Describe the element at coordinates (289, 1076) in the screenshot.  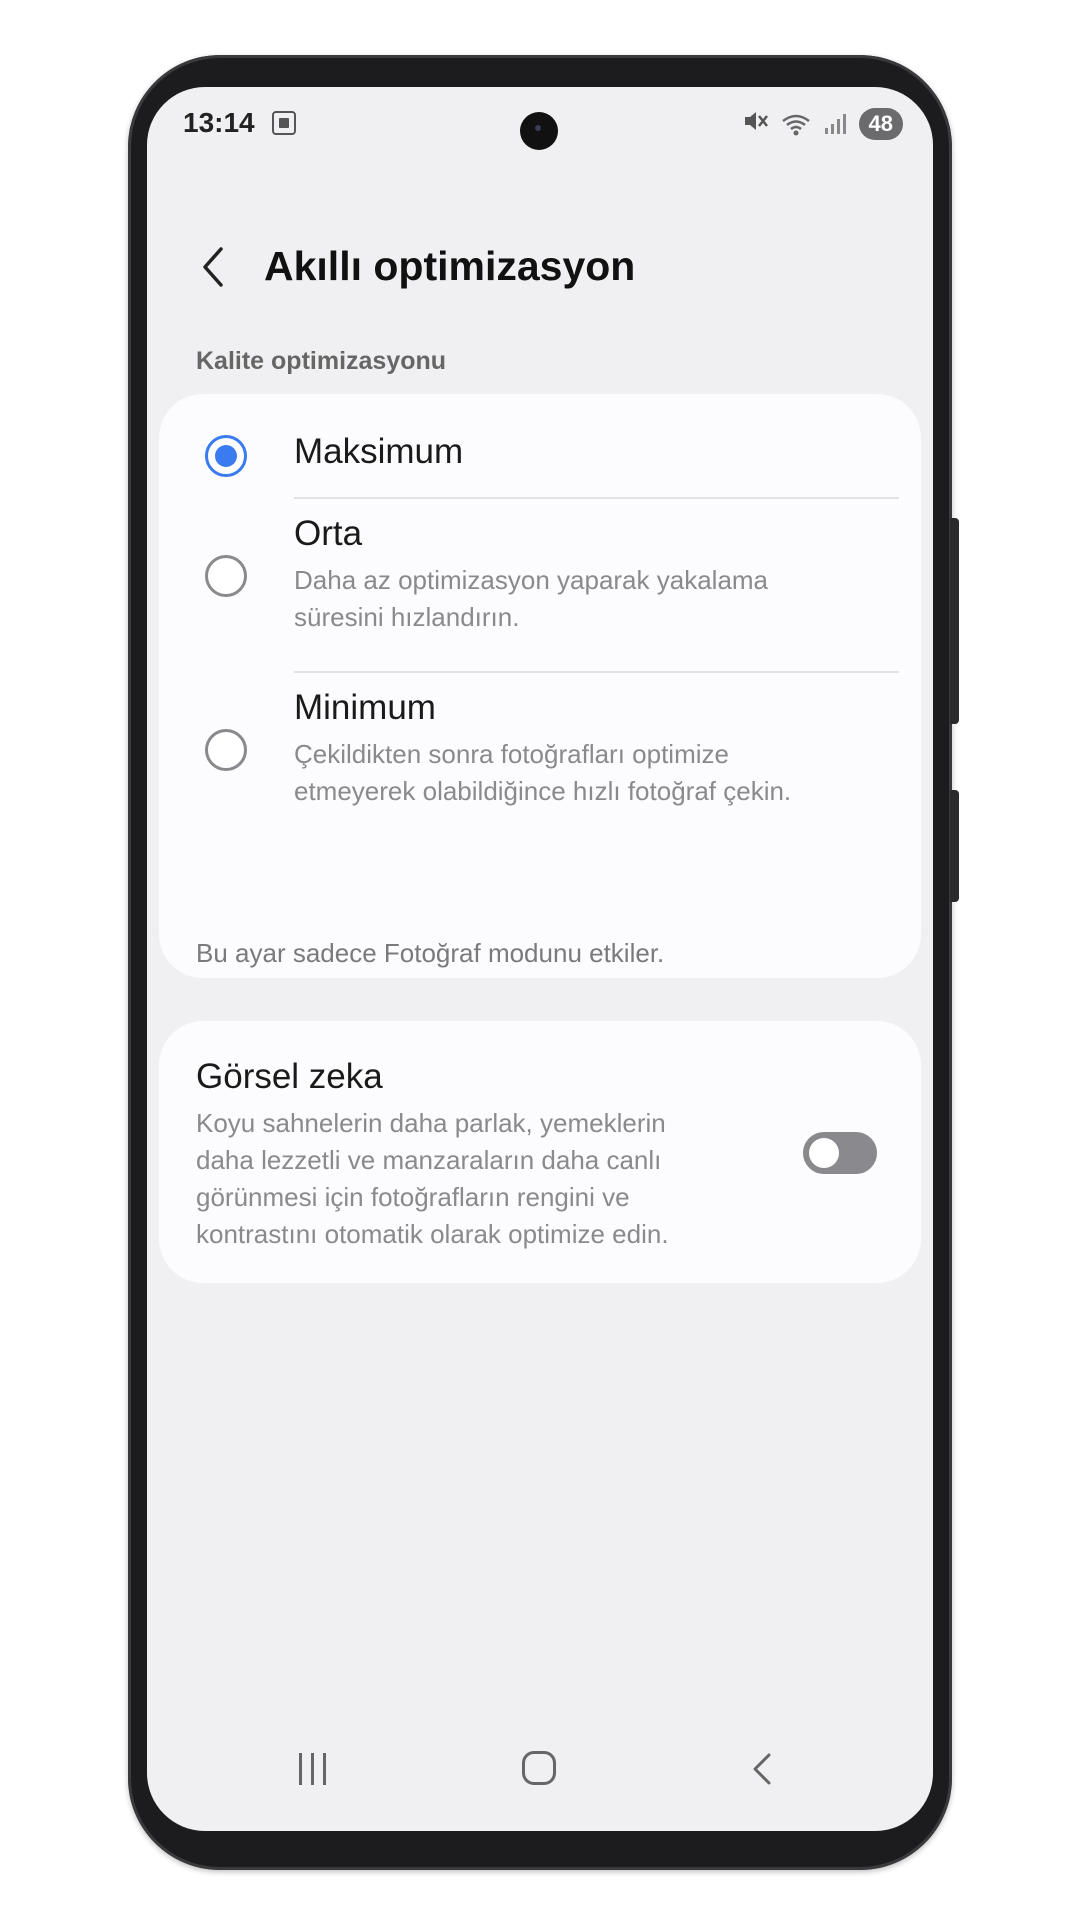
I see `visual-ai-title: Görsel zeka` at that location.